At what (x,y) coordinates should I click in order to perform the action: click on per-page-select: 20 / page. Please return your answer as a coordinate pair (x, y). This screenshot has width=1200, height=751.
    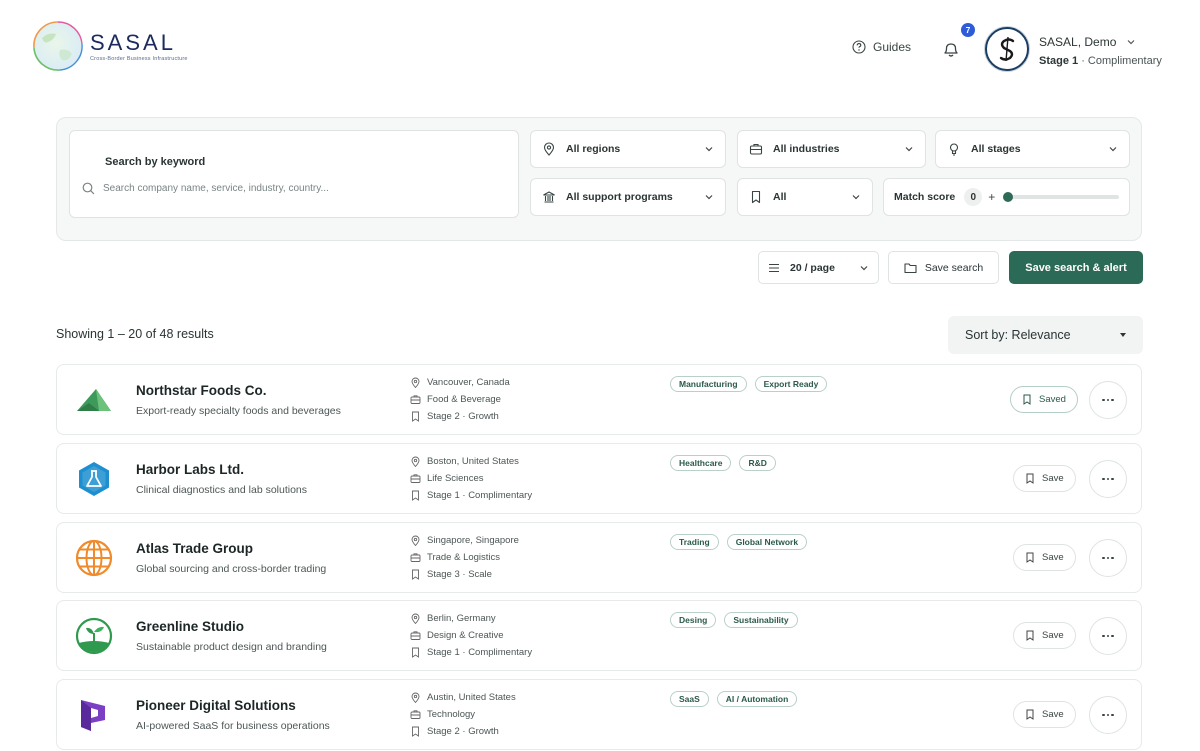
    Looking at the image, I should click on (818, 267).